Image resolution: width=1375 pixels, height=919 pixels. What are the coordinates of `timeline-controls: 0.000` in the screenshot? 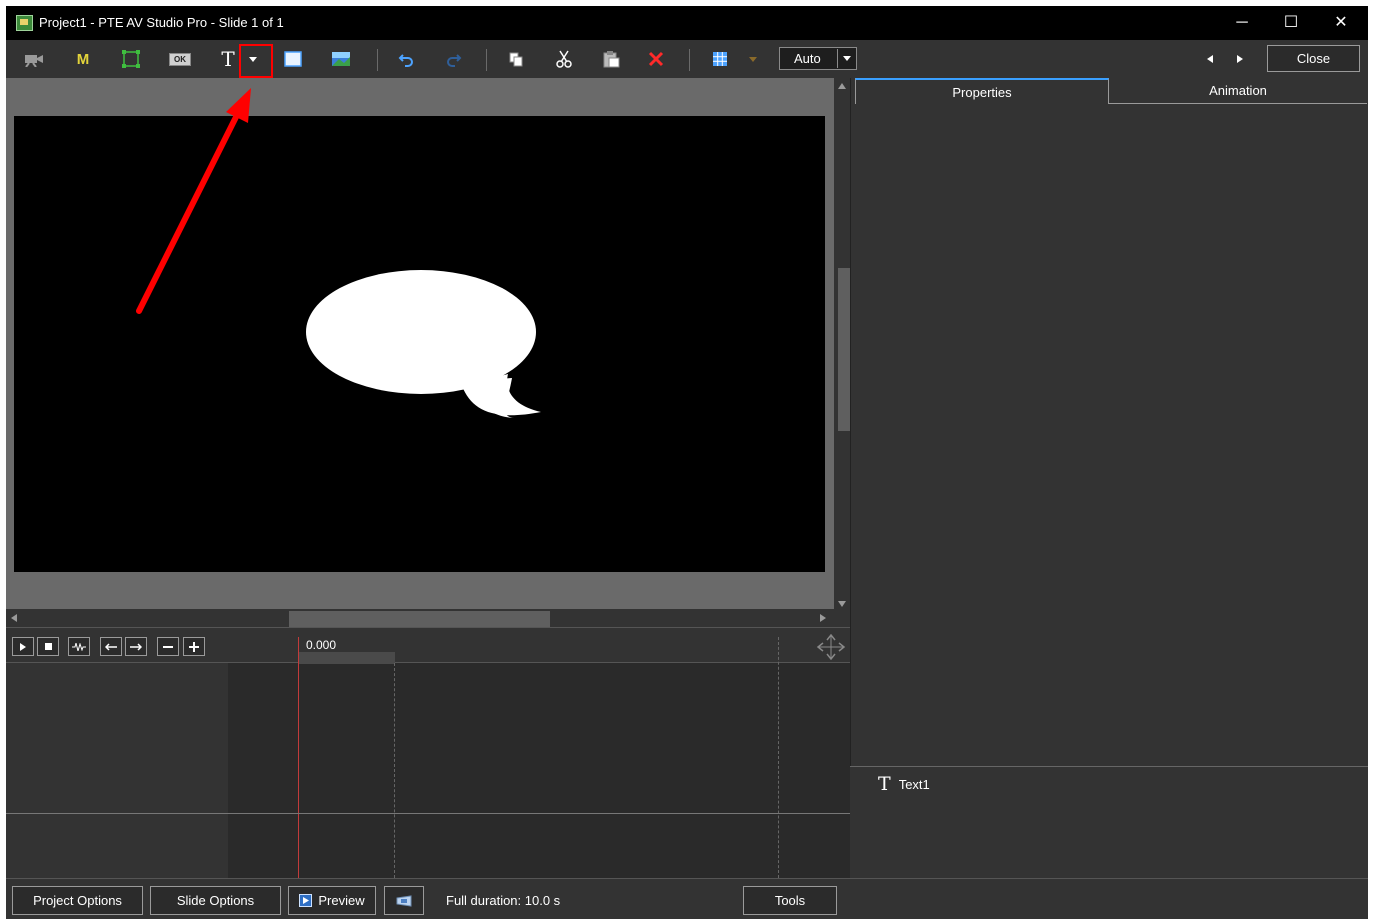 It's located at (428, 645).